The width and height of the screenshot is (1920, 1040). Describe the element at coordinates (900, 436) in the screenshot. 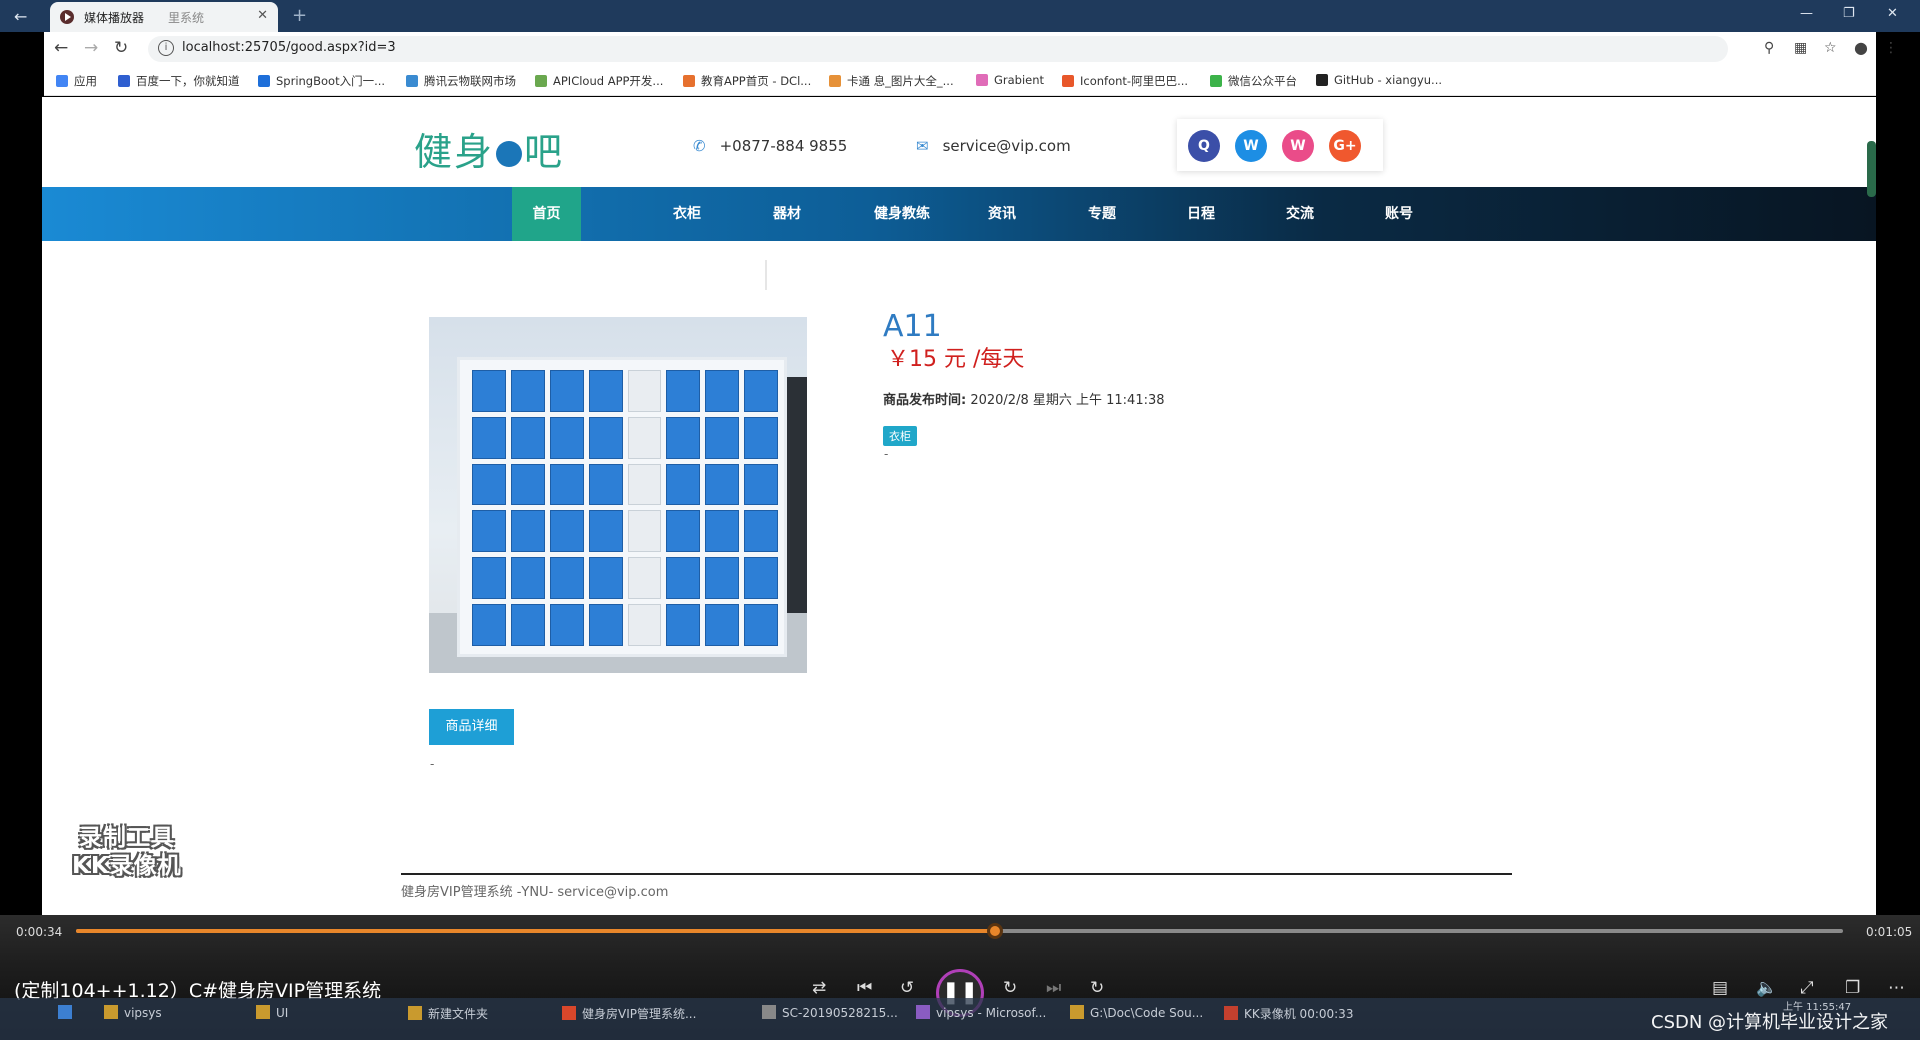

I see `category-tag: 衣柜` at that location.